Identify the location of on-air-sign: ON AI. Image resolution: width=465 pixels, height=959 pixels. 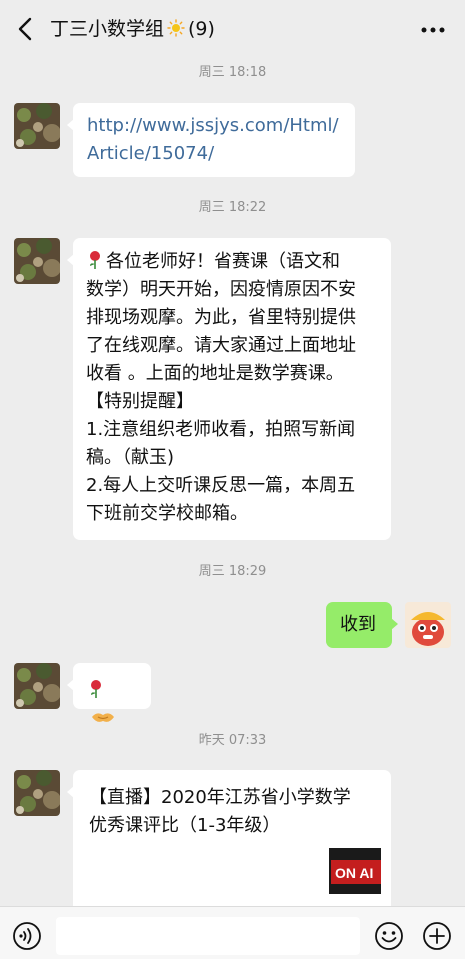
(355, 871).